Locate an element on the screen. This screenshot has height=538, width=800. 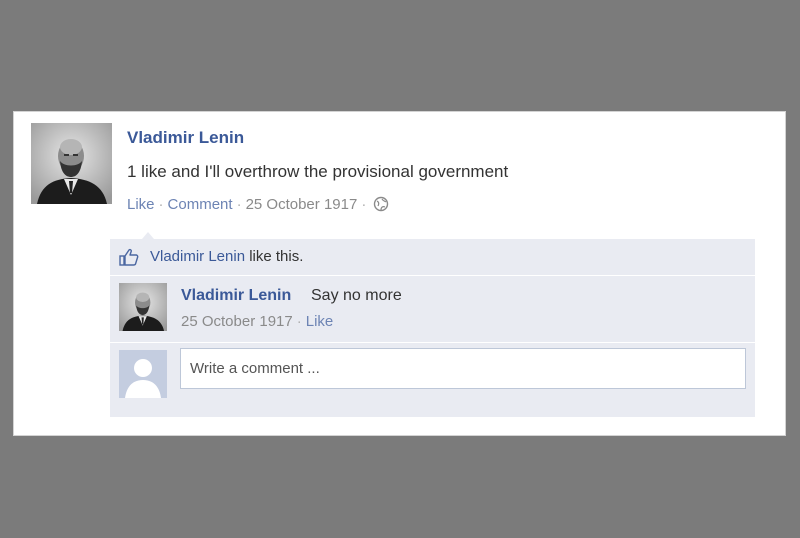
post-date: 25 October 1917 is located at coordinates (302, 204).